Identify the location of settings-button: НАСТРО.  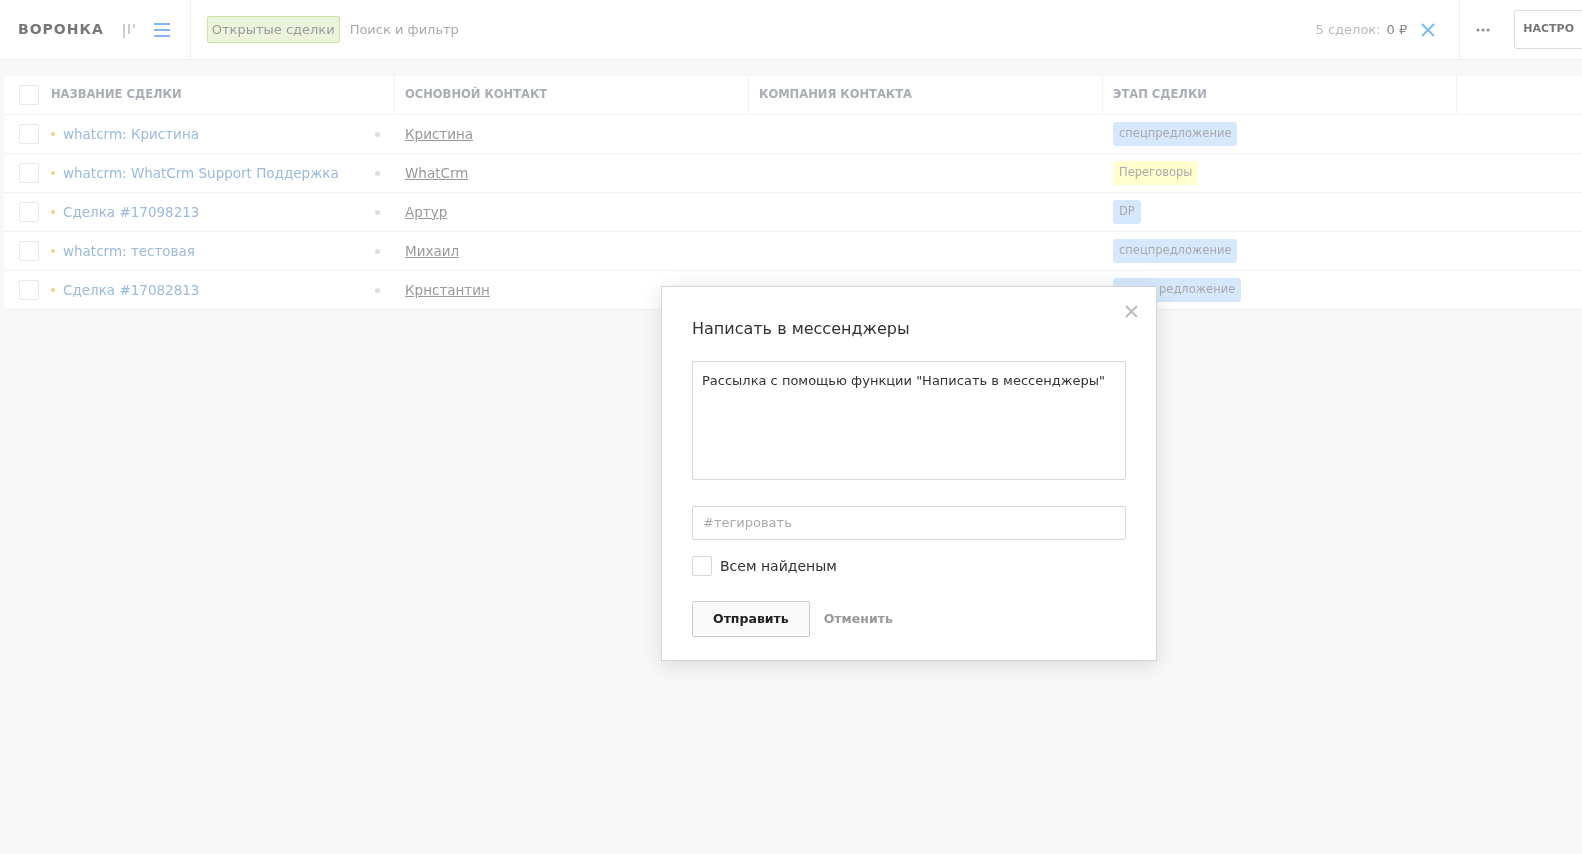
(1548, 29).